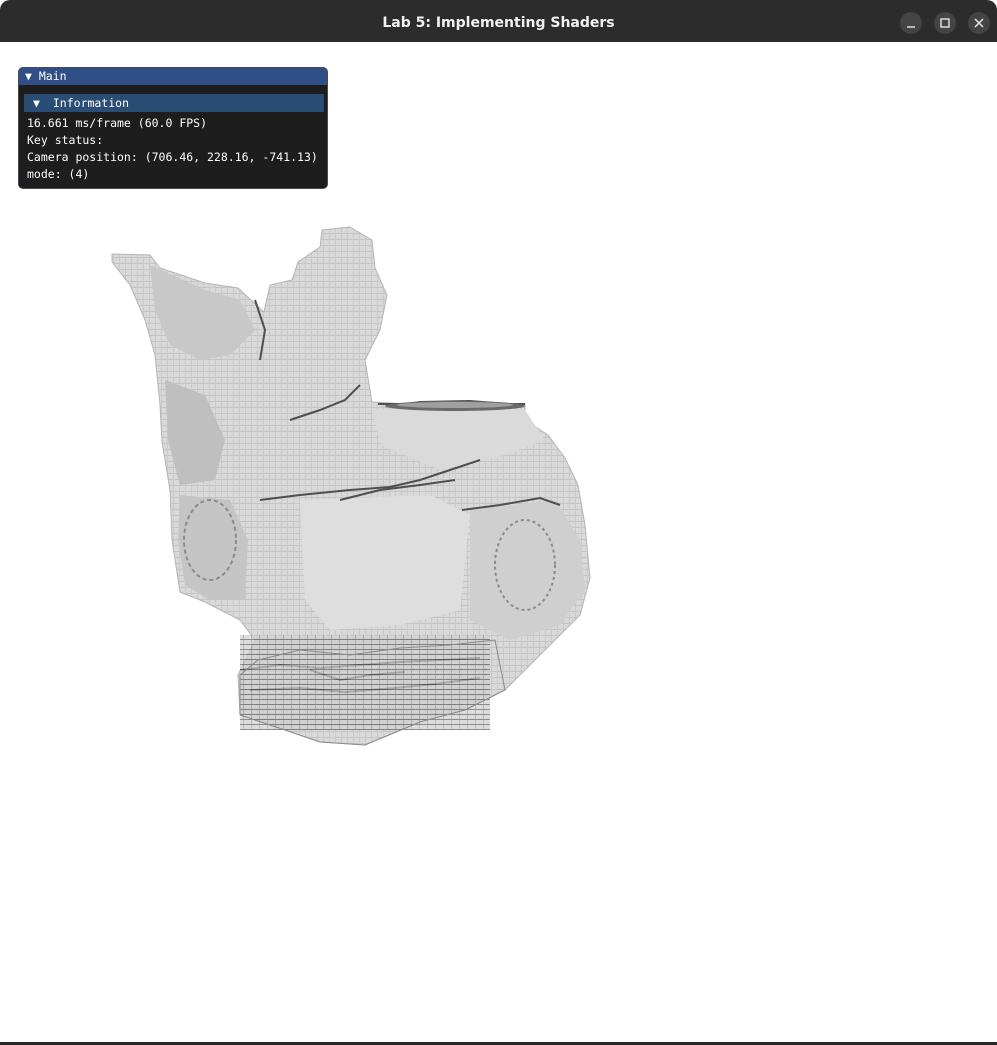  Describe the element at coordinates (91, 103) in the screenshot. I see `information-section-title: Information` at that location.